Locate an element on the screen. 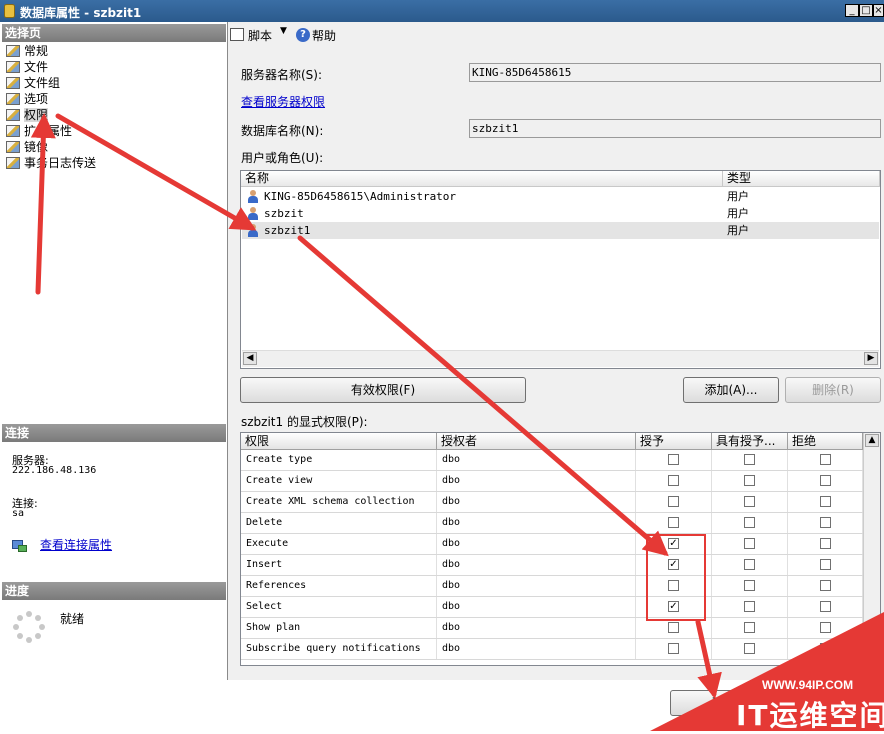 The image size is (884, 734). permission-name: Execute is located at coordinates (339, 544).